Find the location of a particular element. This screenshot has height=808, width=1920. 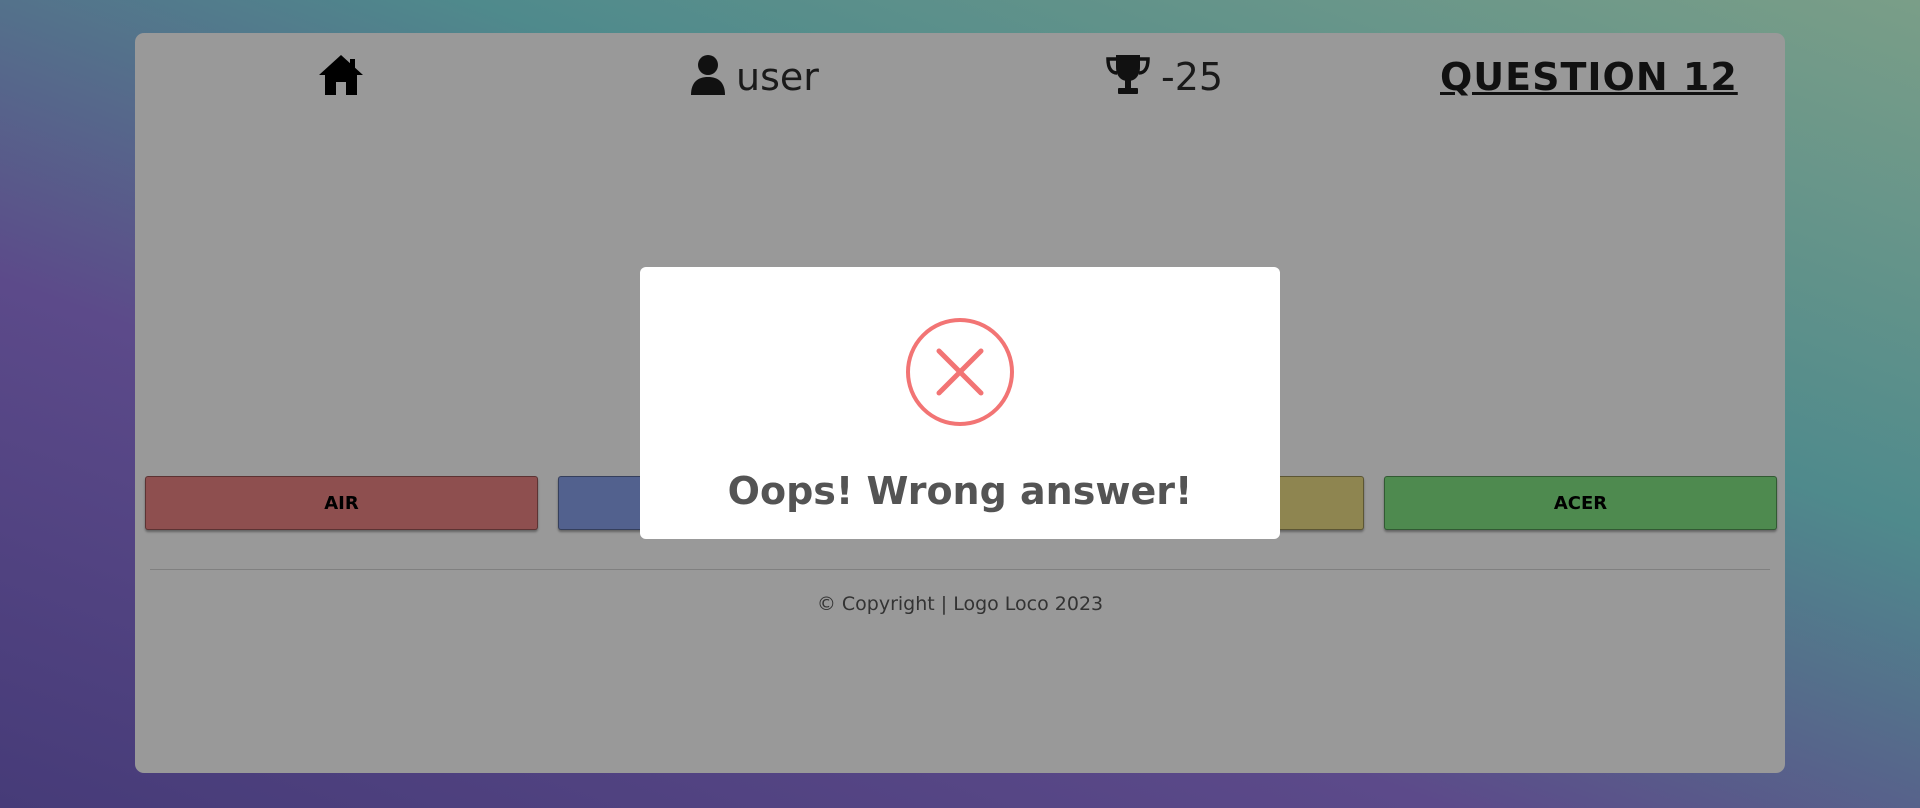

trophy-icon is located at coordinates (1128, 77).